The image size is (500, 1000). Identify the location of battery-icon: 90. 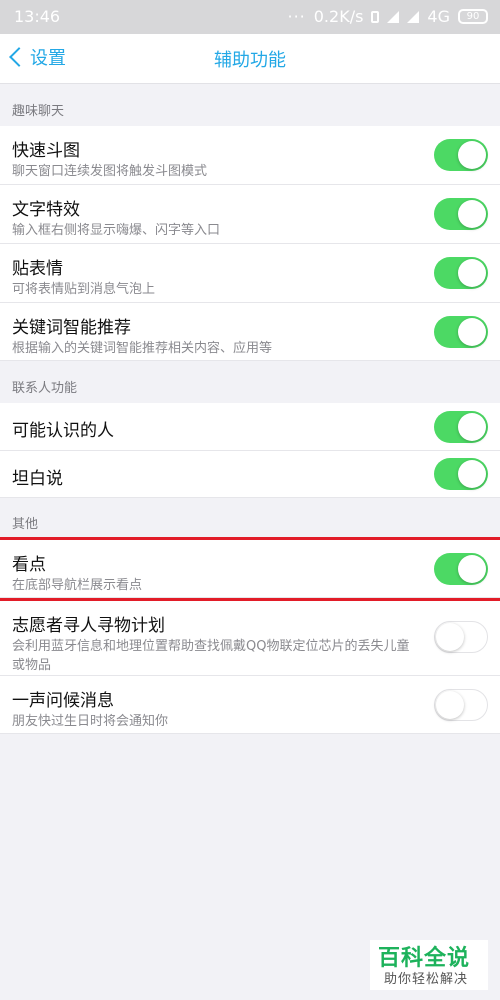
(473, 16).